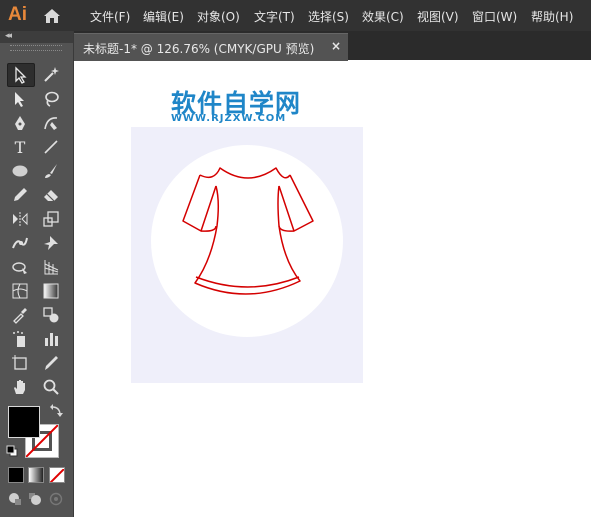 This screenshot has width=591, height=517. Describe the element at coordinates (20, 171) in the screenshot. I see `ellipse-tool-icon` at that location.